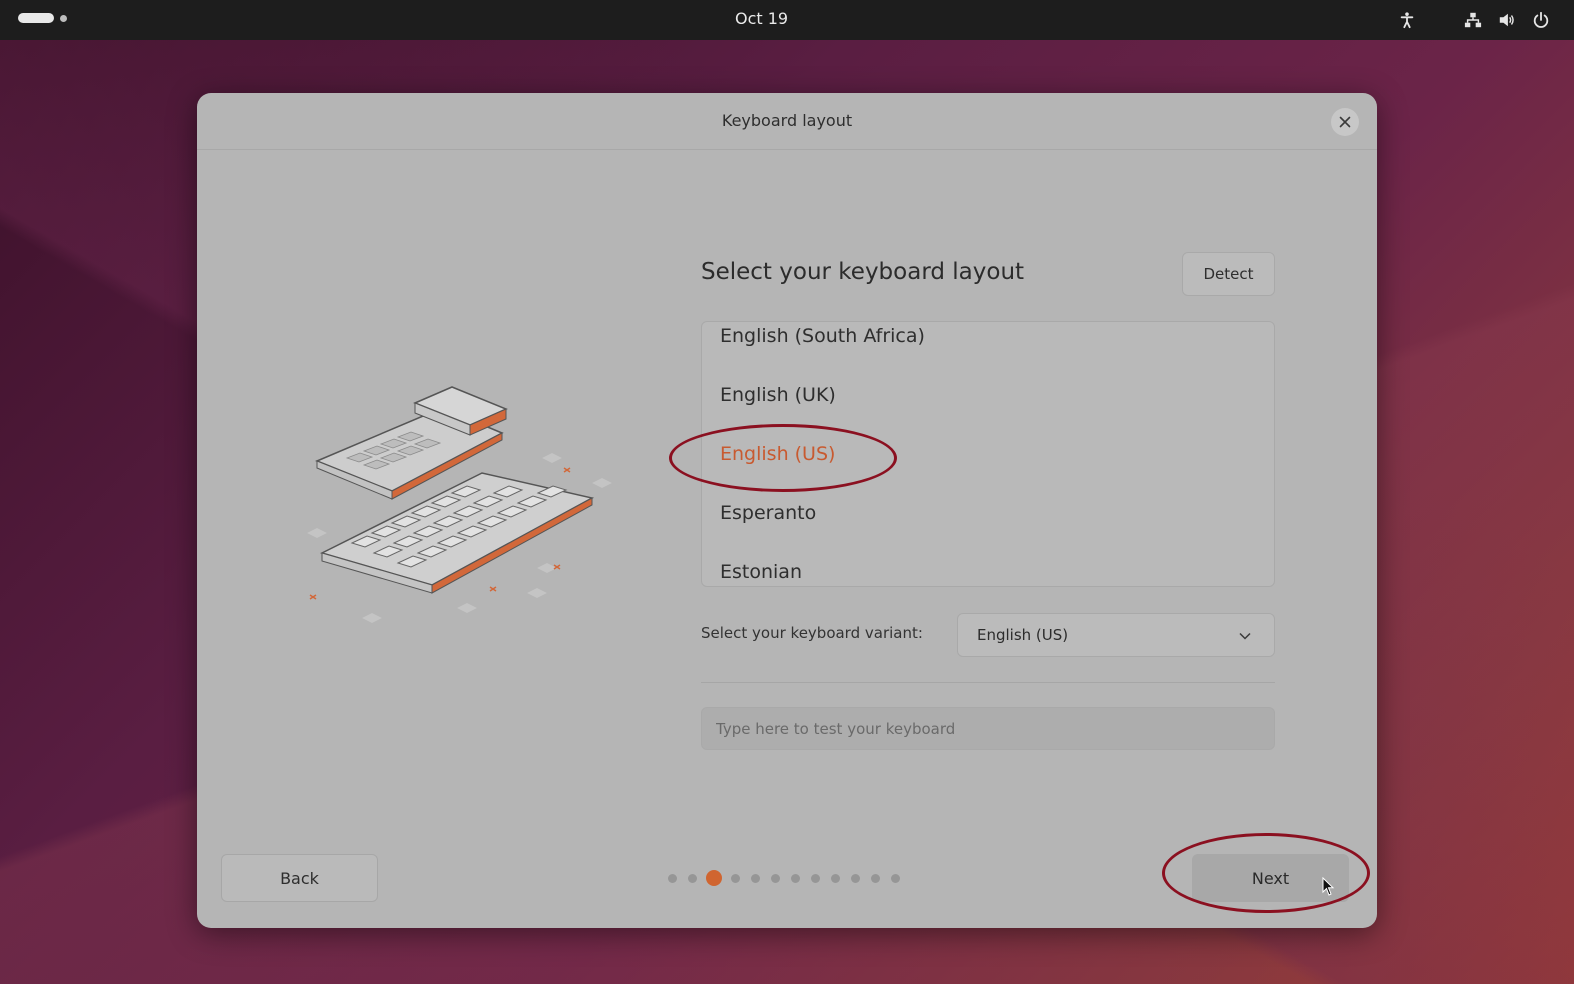  Describe the element at coordinates (1266, 873) in the screenshot. I see `highlight-annotation-next` at that location.